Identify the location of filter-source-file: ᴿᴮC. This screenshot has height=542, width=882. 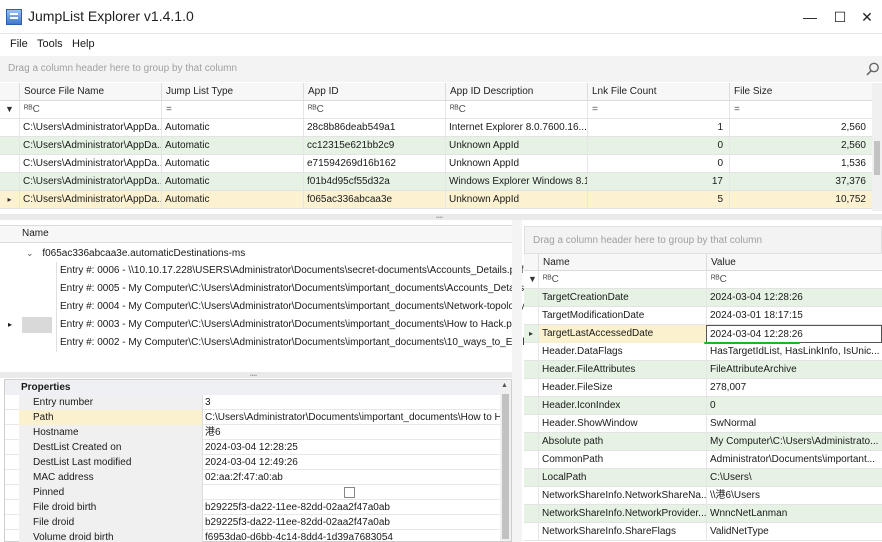
(90, 109).